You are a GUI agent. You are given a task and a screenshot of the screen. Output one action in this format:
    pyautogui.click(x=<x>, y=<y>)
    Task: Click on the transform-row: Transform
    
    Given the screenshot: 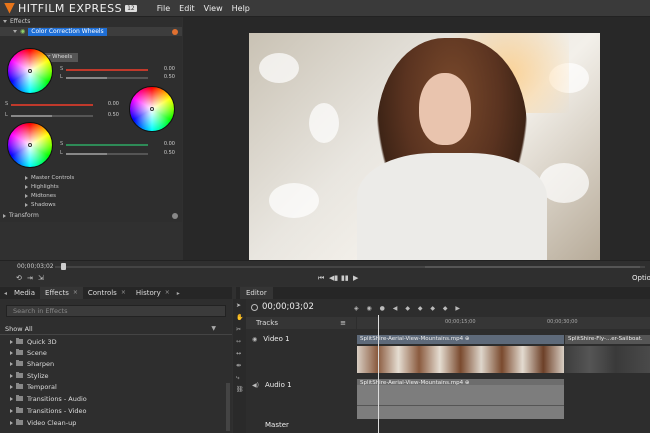 What is the action you would take?
    pyautogui.click(x=91, y=215)
    